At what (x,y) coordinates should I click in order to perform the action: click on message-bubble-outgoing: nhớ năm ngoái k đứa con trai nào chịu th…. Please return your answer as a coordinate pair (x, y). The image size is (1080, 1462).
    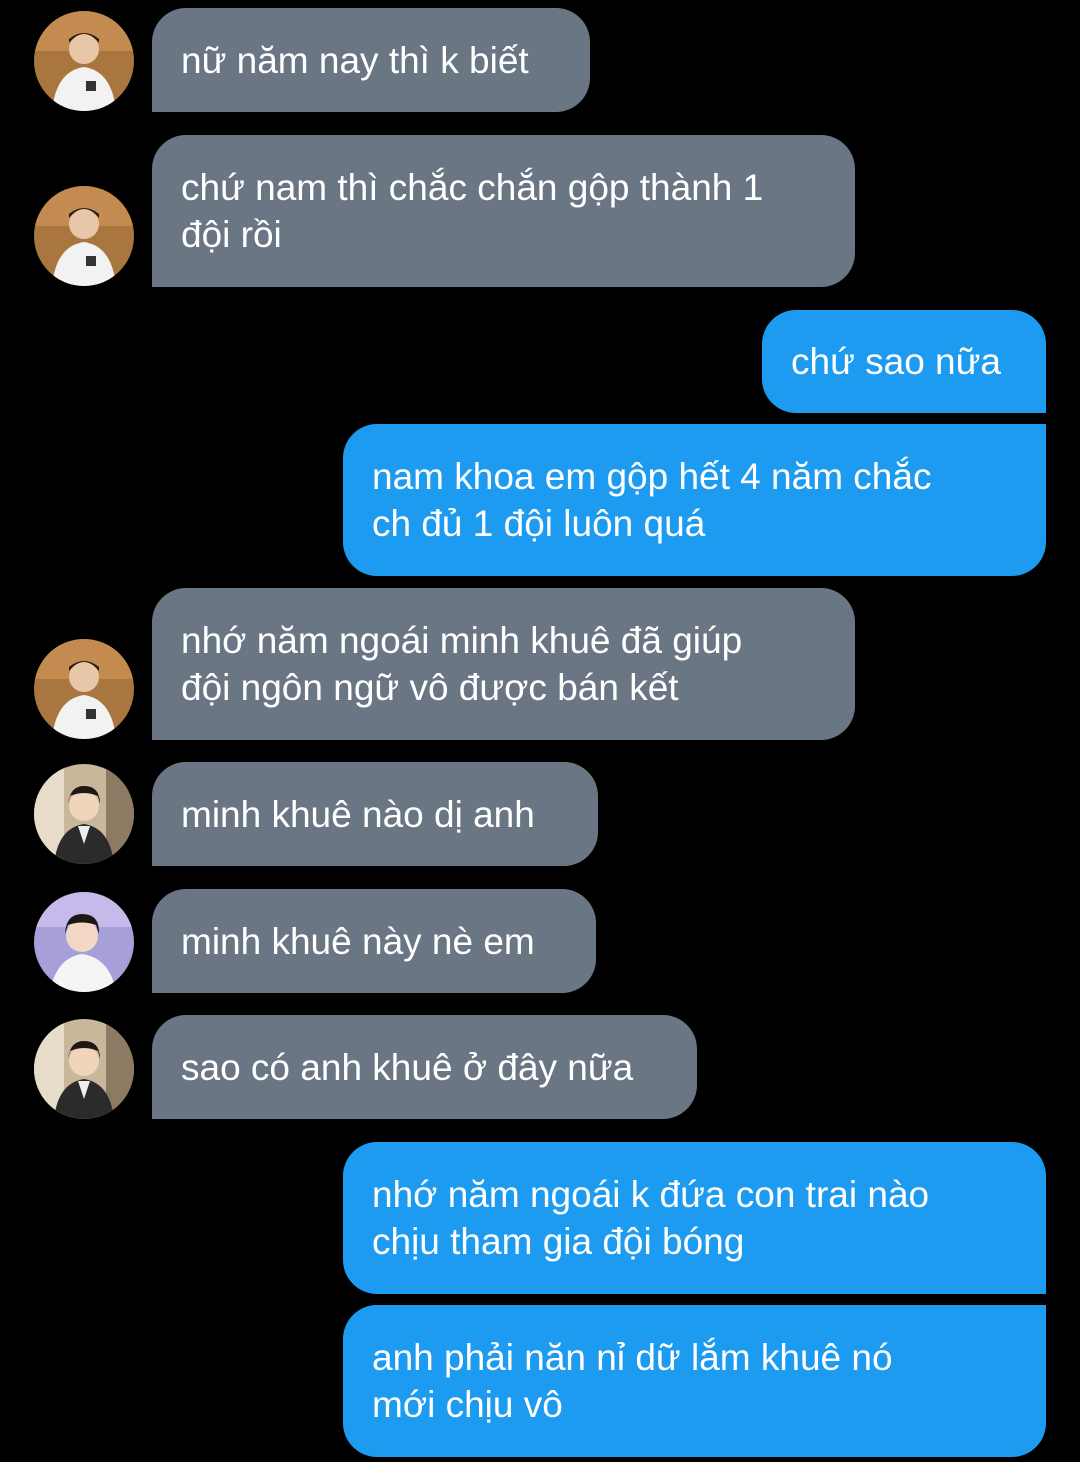
    Looking at the image, I should click on (694, 1218).